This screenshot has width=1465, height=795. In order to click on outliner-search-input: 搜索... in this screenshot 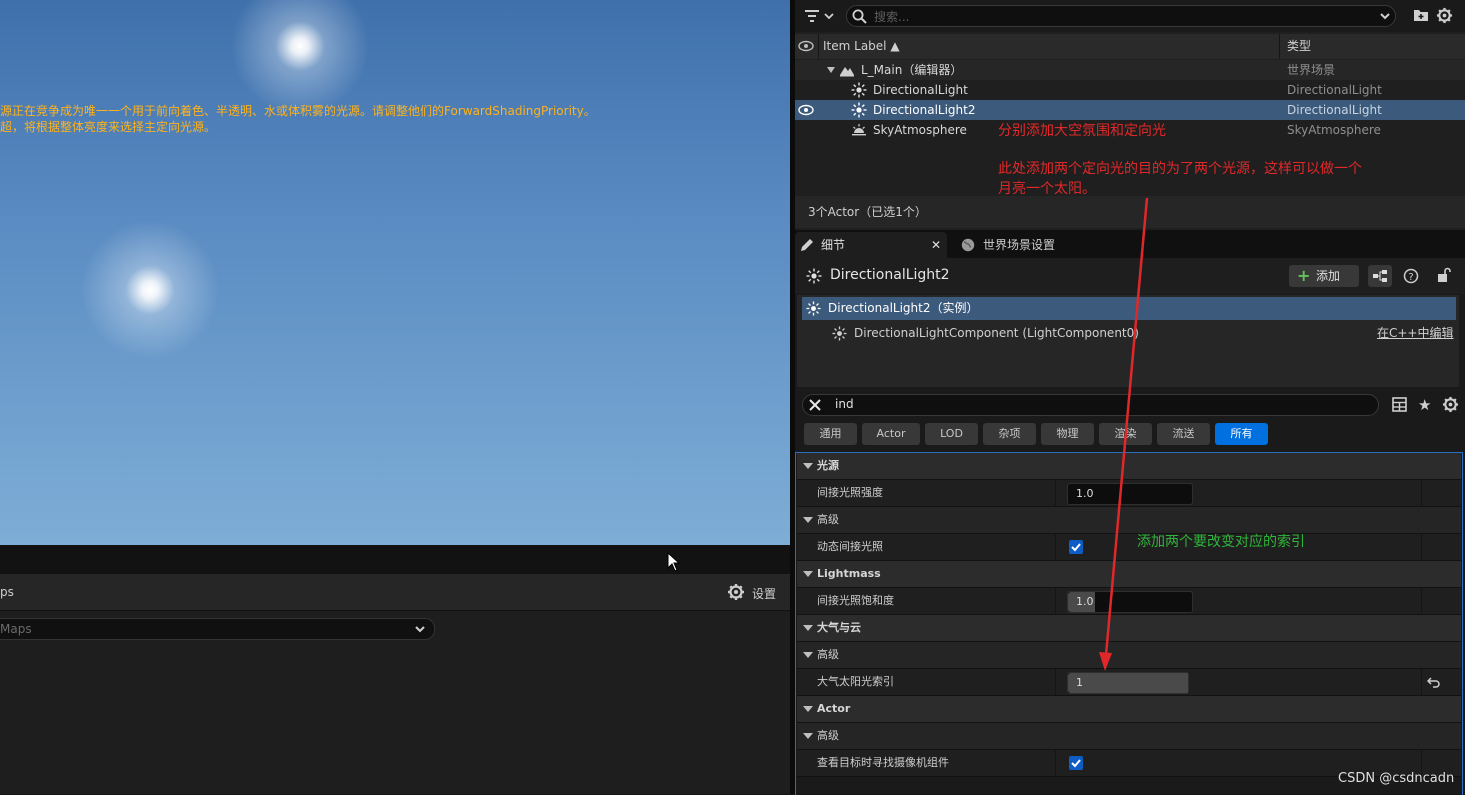, I will do `click(1121, 16)`.